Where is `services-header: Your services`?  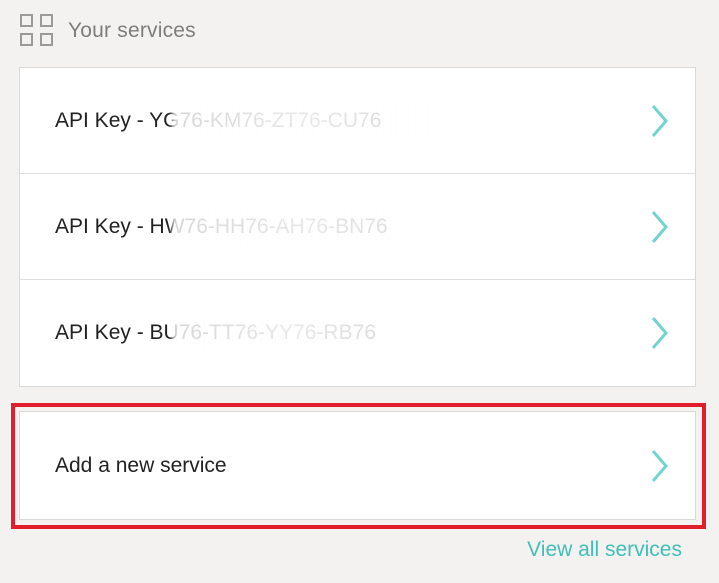 services-header: Your services is located at coordinates (108, 31).